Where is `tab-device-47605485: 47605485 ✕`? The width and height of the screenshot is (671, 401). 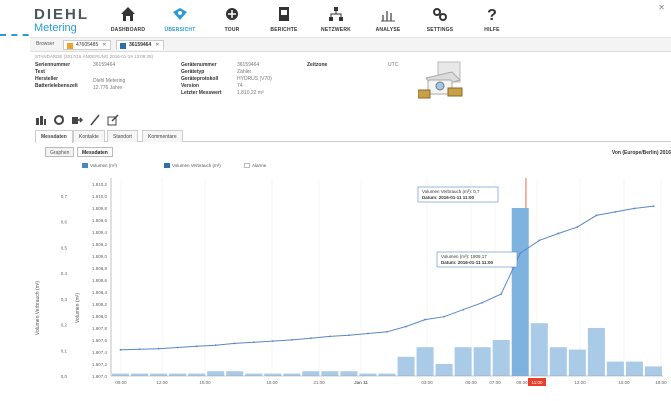
tab-device-47605485: 47605485 ✕ is located at coordinates (87, 45).